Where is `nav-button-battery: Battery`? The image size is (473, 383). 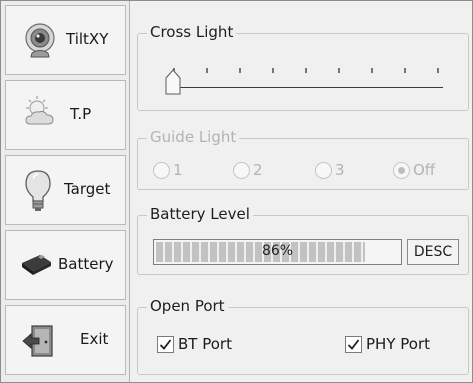
nav-button-battery: Battery is located at coordinates (65, 265).